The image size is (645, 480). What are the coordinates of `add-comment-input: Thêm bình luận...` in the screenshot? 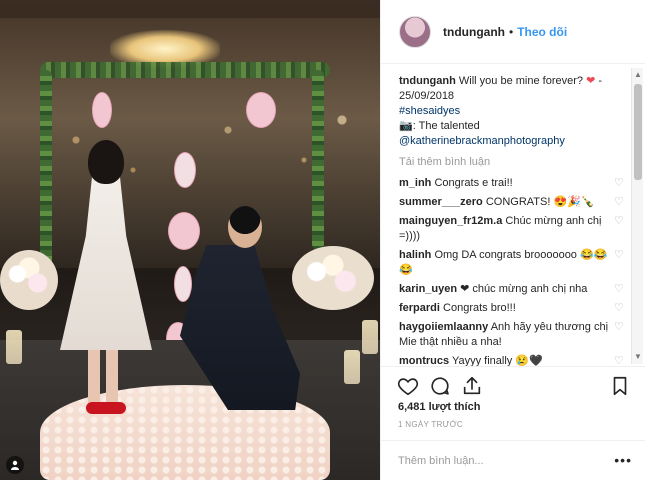 It's located at (441, 461).